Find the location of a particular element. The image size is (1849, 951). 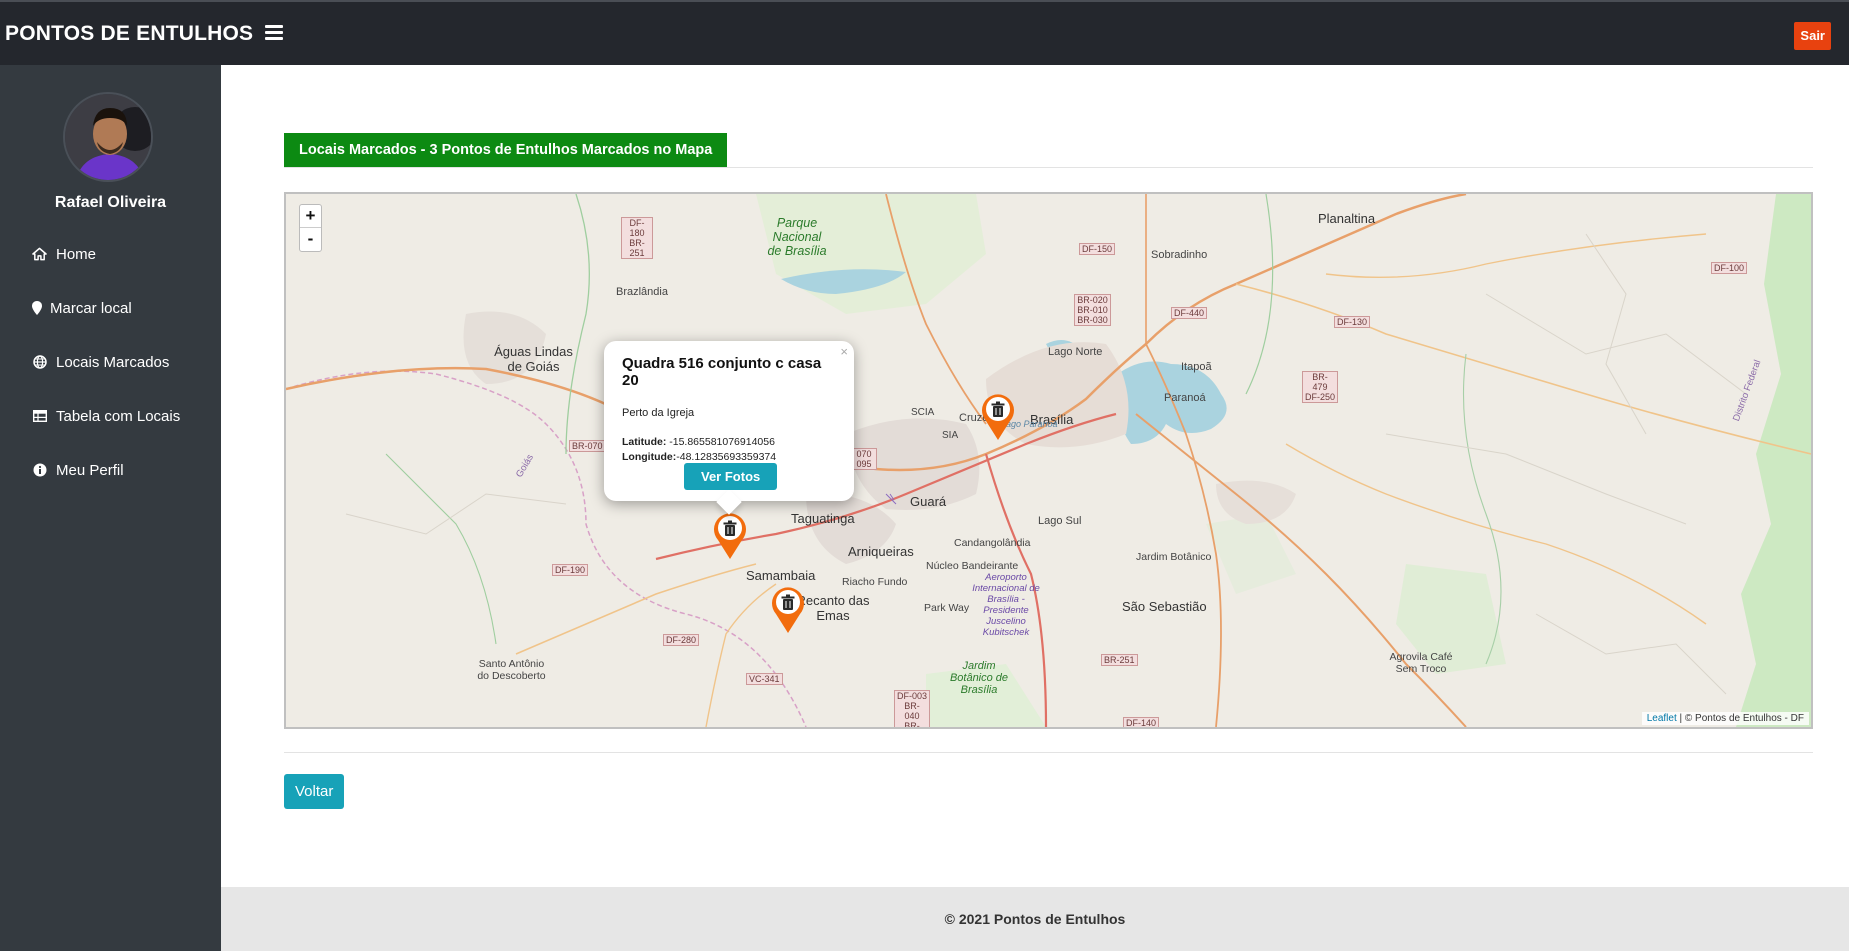

map-label: Guará is located at coordinates (928, 501).